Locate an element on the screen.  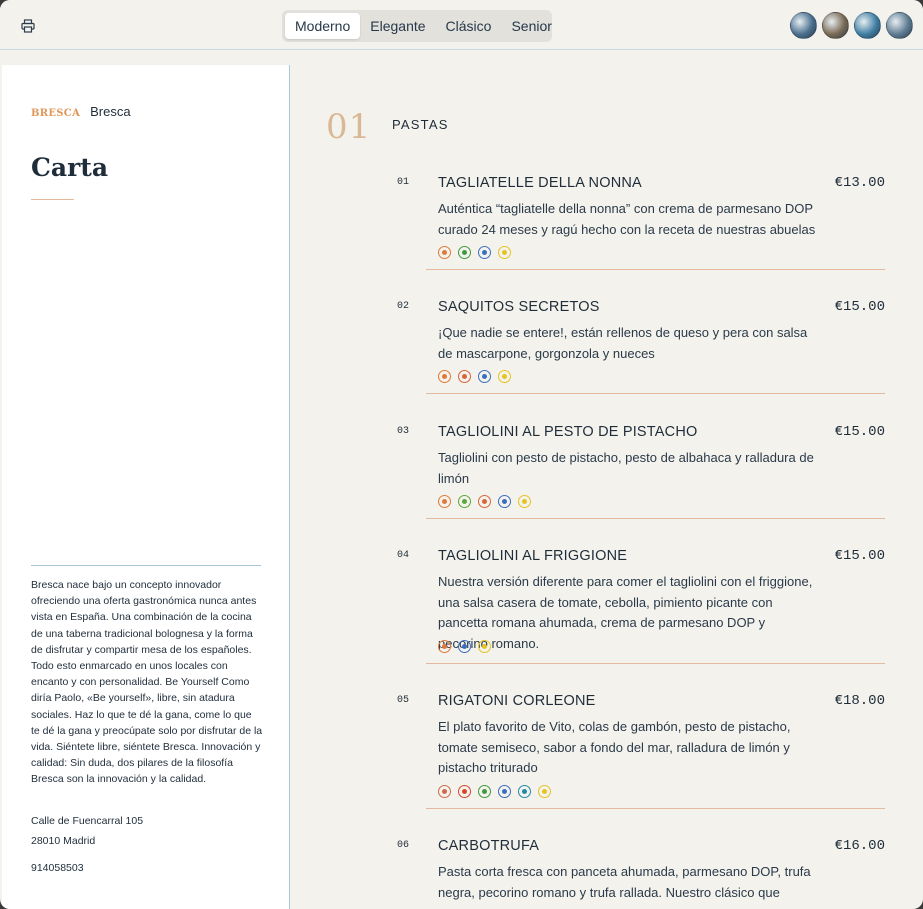
item-name: CARBOTRUFA is located at coordinates (489, 846).